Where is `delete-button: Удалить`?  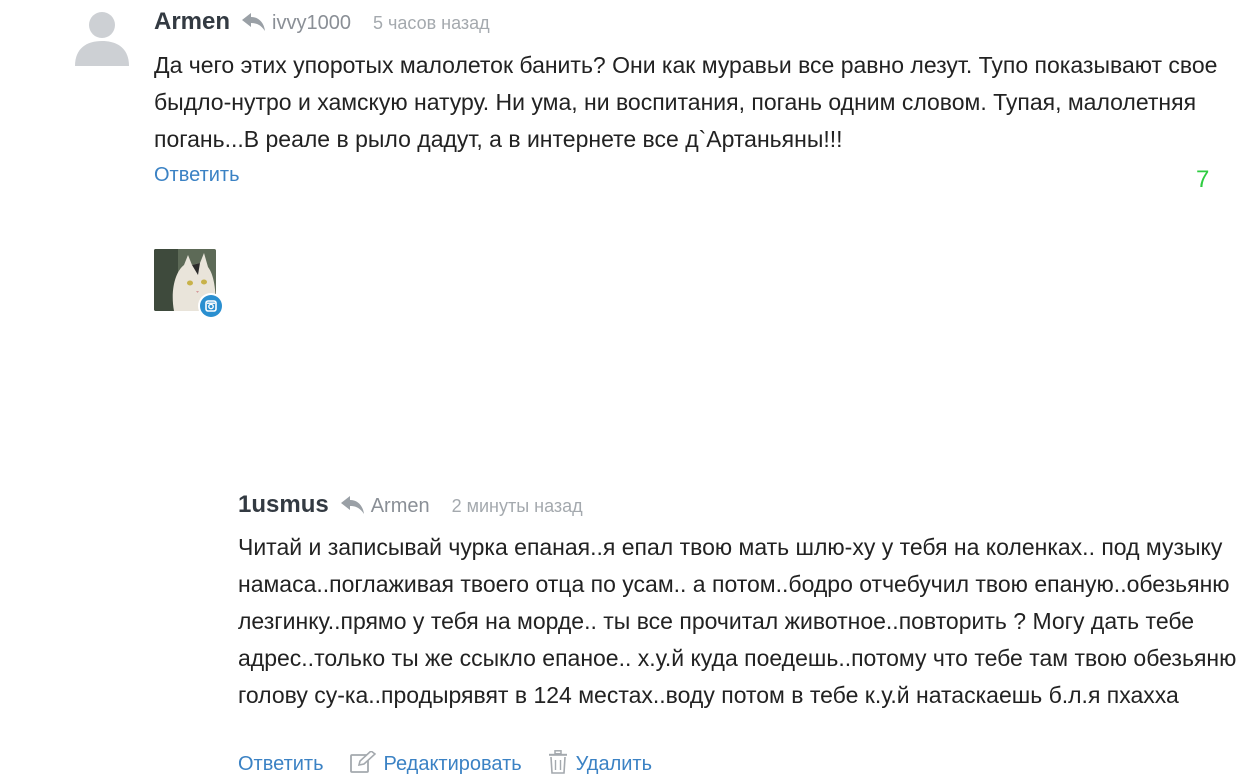
delete-button: Удалить is located at coordinates (600, 764).